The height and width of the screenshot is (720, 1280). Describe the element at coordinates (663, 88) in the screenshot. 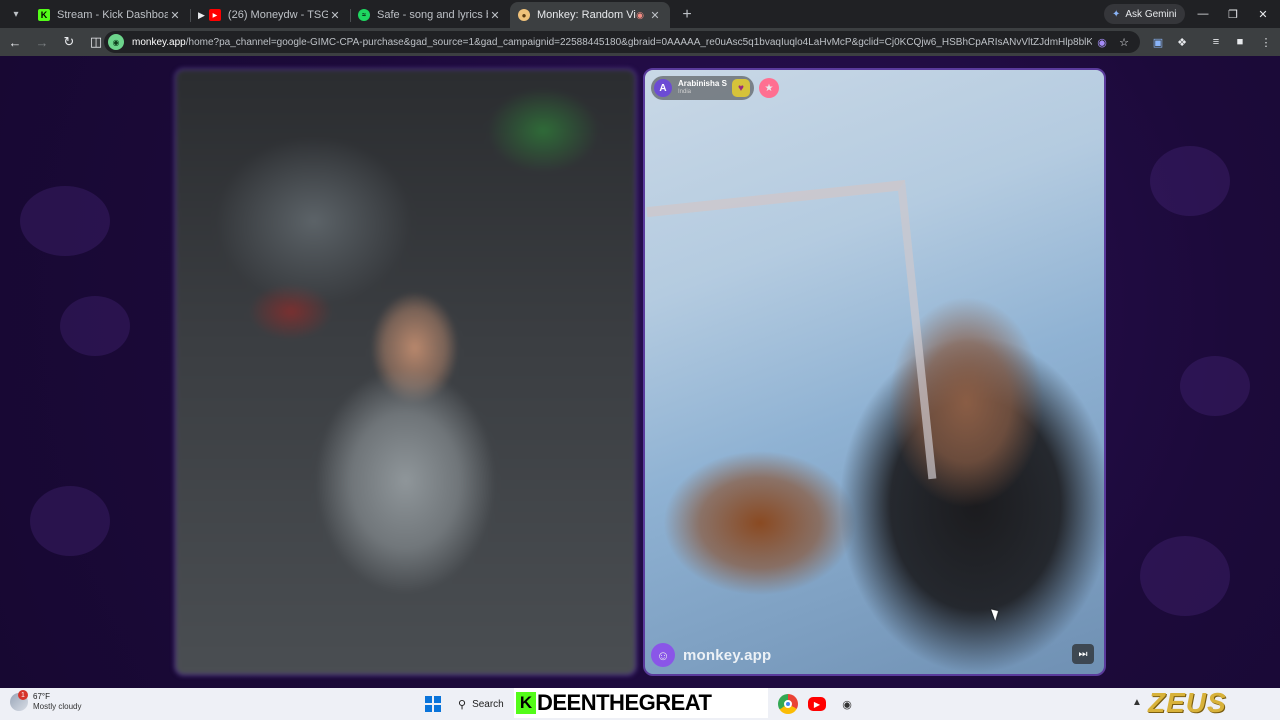

I see `peer-avatar: A` at that location.